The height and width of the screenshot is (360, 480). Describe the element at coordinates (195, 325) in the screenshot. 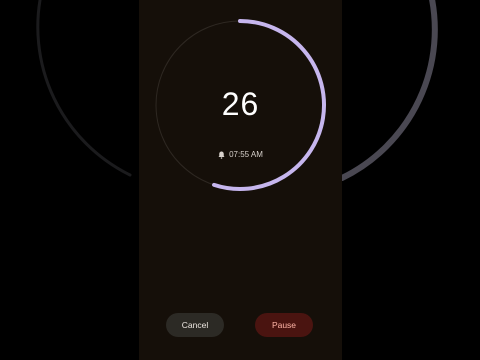

I see `cancel-button: Cancel` at that location.